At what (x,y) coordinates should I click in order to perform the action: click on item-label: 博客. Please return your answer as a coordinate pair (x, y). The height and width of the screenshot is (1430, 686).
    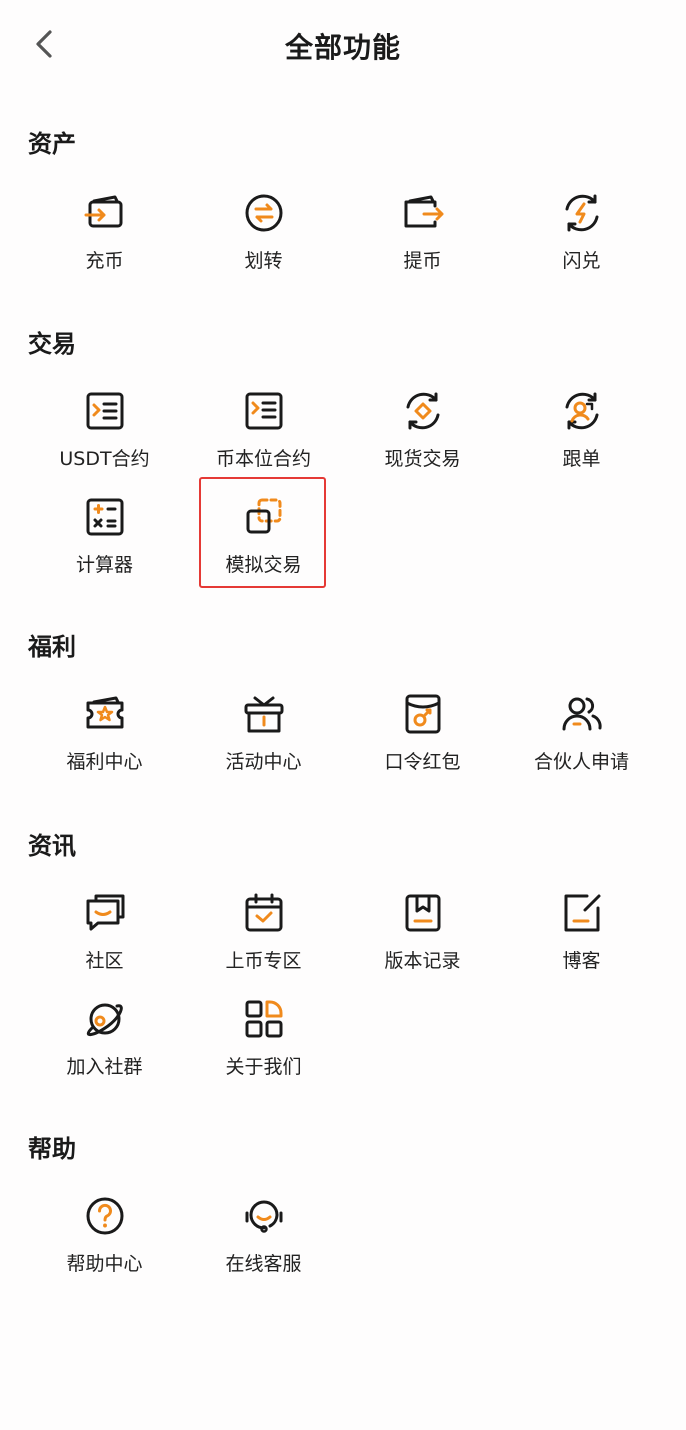
    Looking at the image, I should click on (581, 961).